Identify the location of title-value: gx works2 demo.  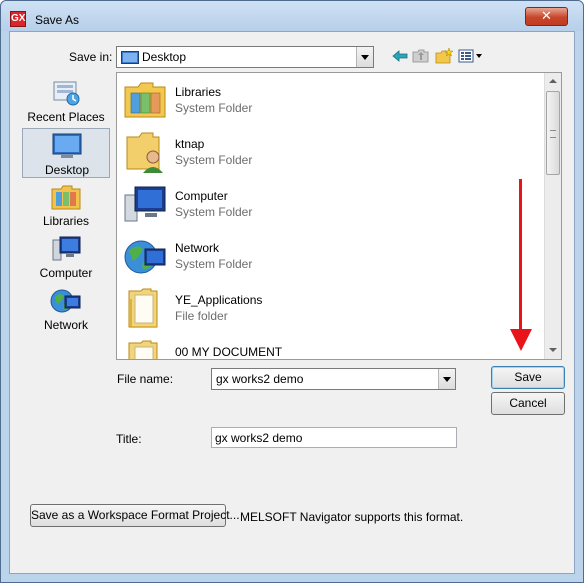
(259, 438).